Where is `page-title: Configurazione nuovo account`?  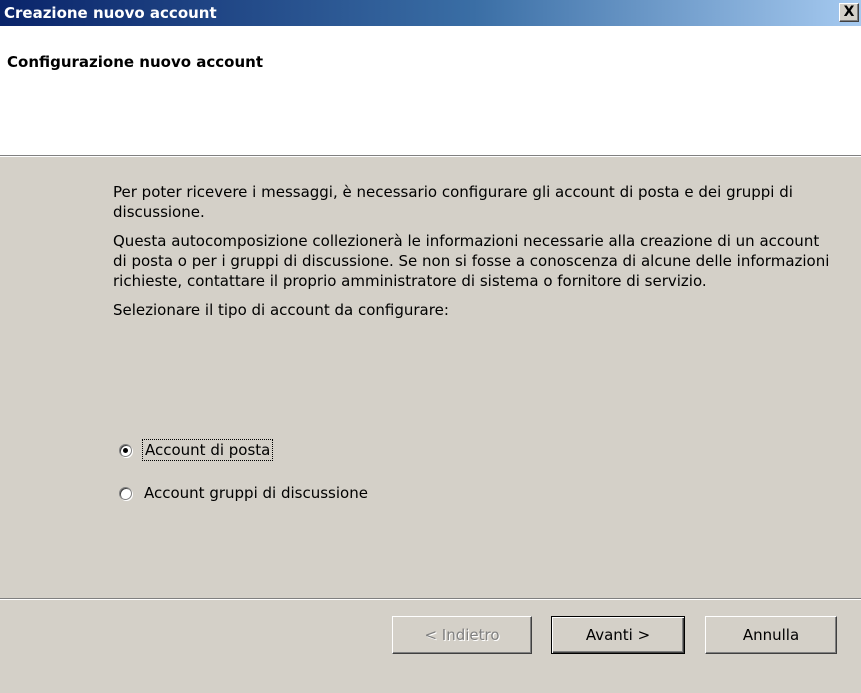 page-title: Configurazione nuovo account is located at coordinates (135, 62).